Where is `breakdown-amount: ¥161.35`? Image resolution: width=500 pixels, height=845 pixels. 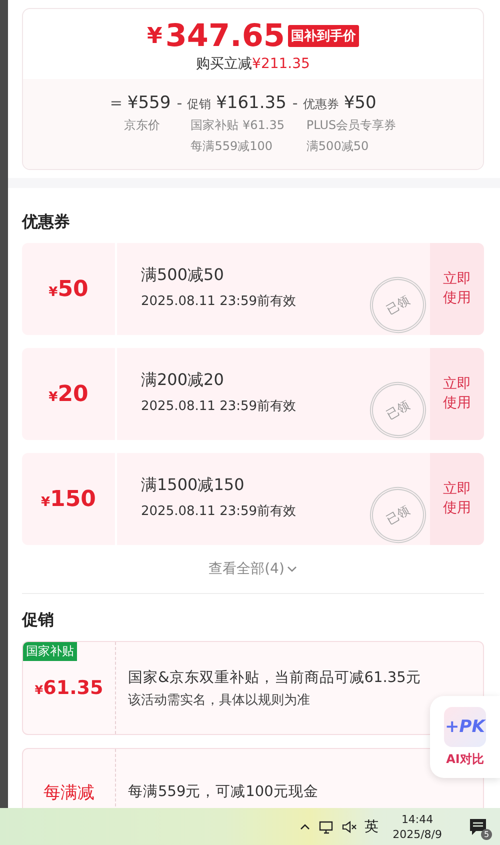
breakdown-amount: ¥161.35 is located at coordinates (251, 103).